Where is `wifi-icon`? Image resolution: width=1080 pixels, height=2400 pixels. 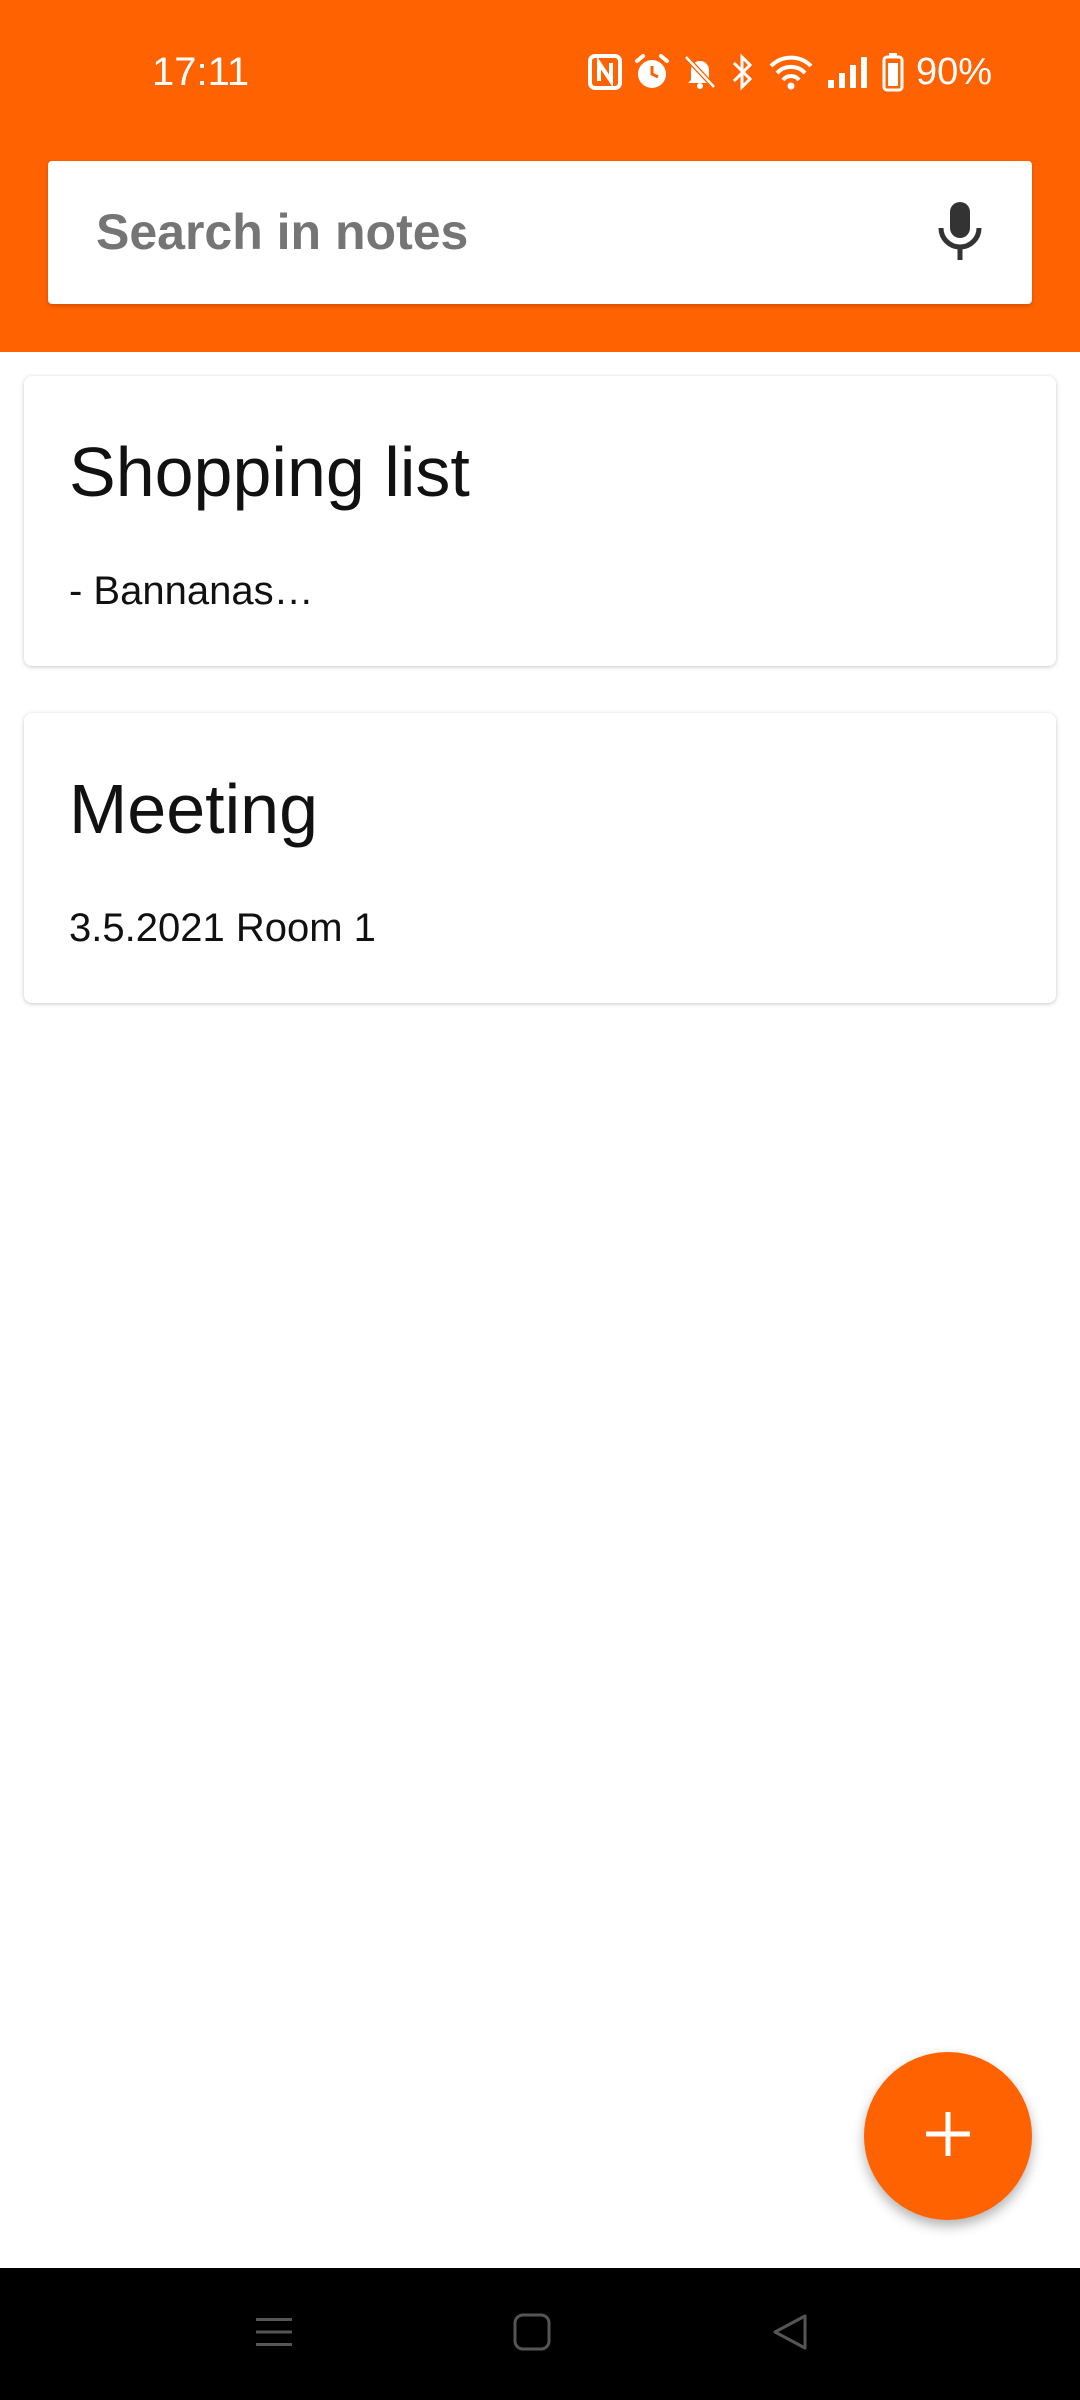
wifi-icon is located at coordinates (791, 72).